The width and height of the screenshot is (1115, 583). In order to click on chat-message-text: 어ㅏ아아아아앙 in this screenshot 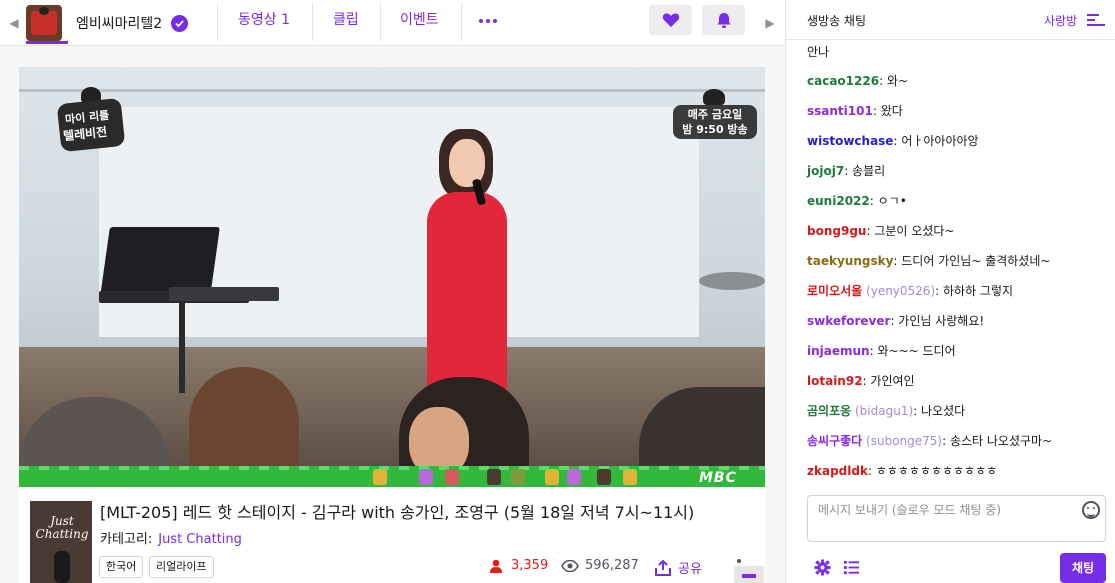, I will do `click(940, 141)`.